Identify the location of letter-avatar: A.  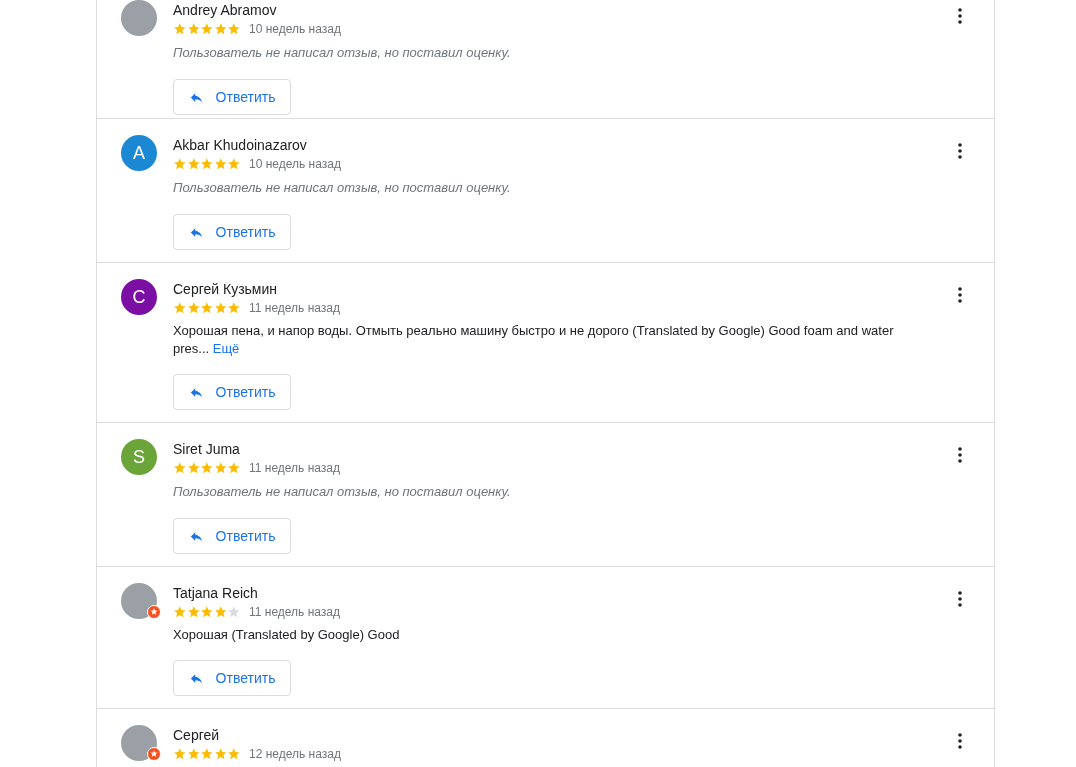
(139, 153).